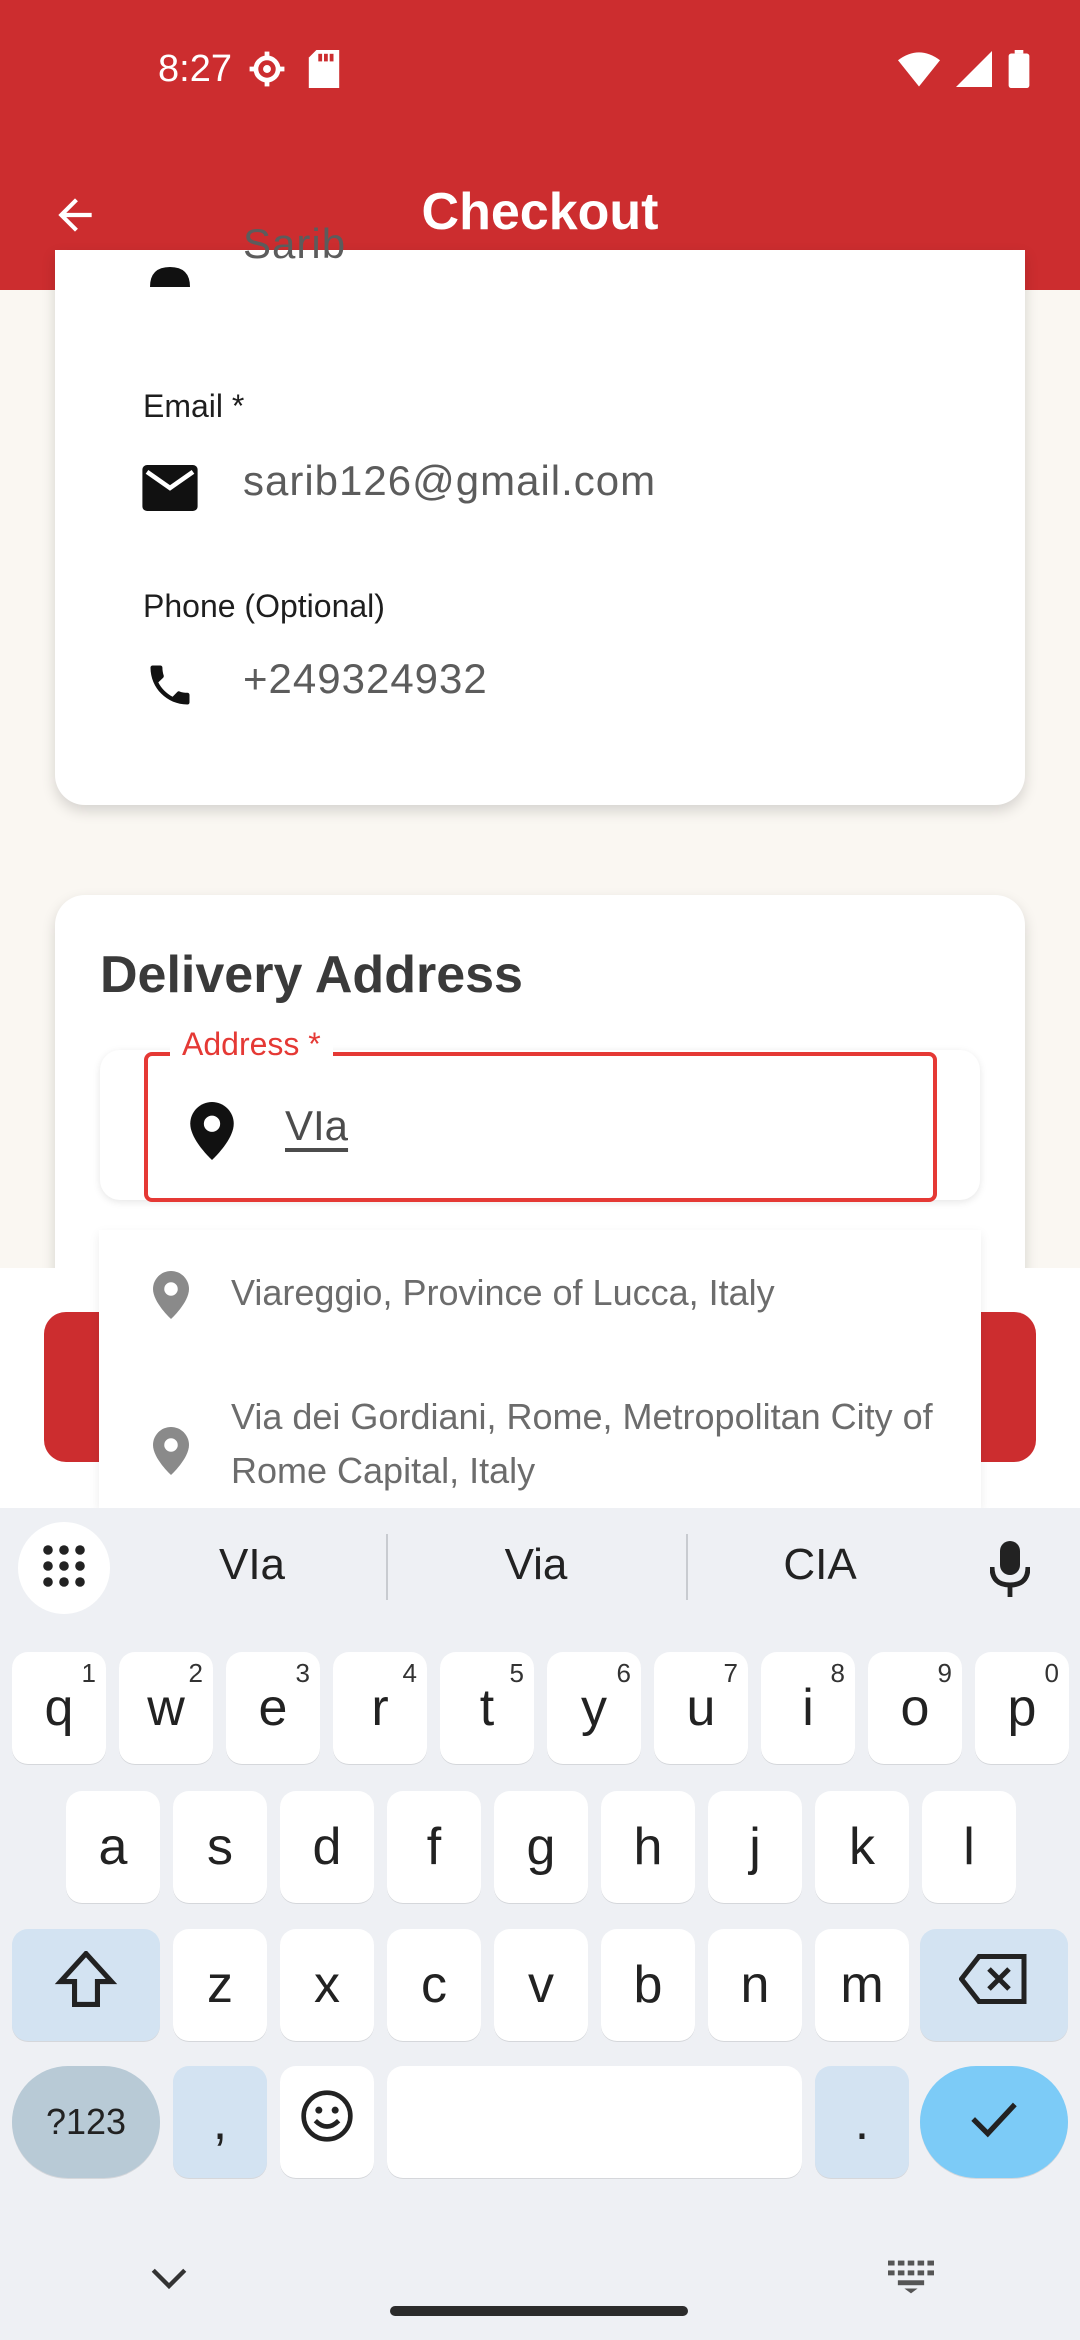 This screenshot has height=2340, width=1080. I want to click on key-l: l, so click(969, 1847).